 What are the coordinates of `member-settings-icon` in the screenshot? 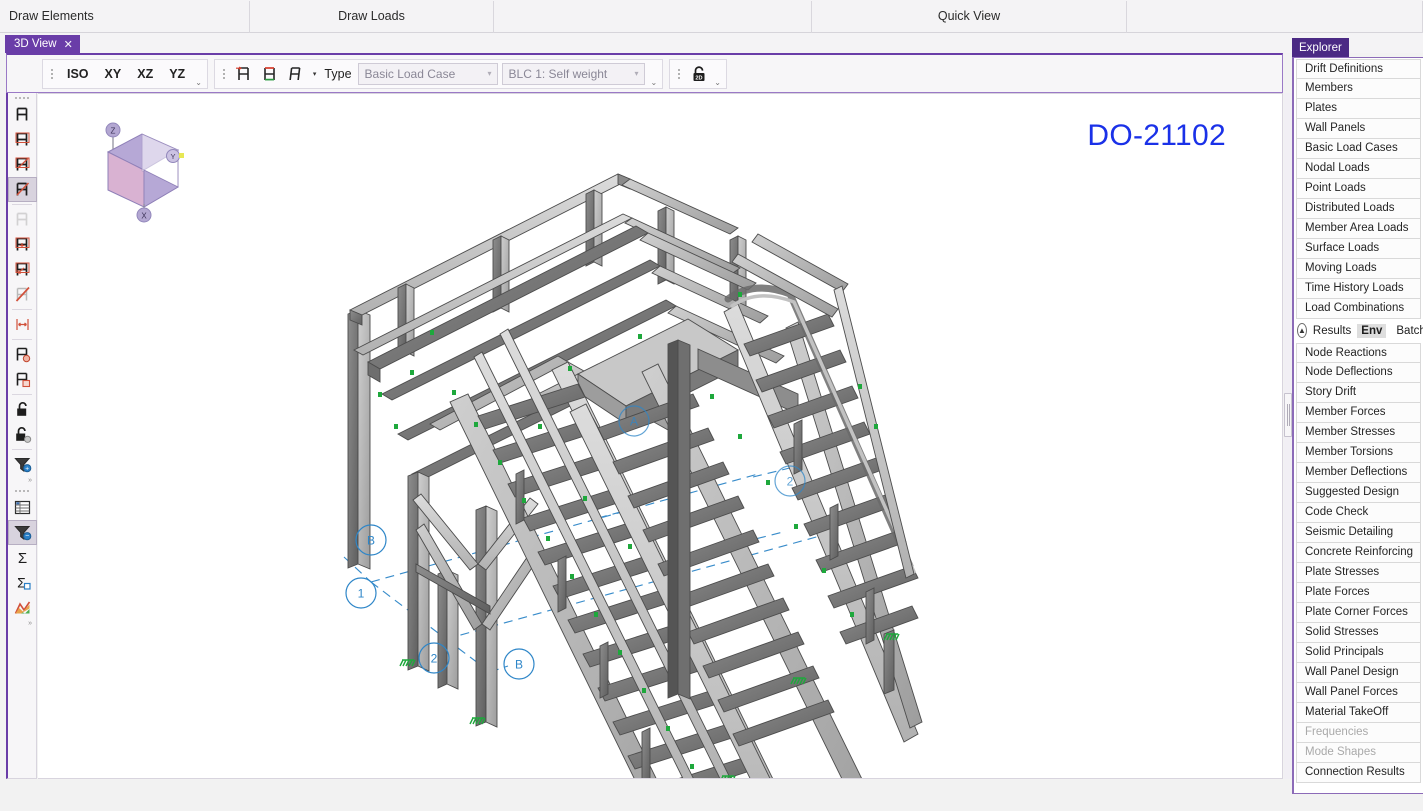 It's located at (22, 354).